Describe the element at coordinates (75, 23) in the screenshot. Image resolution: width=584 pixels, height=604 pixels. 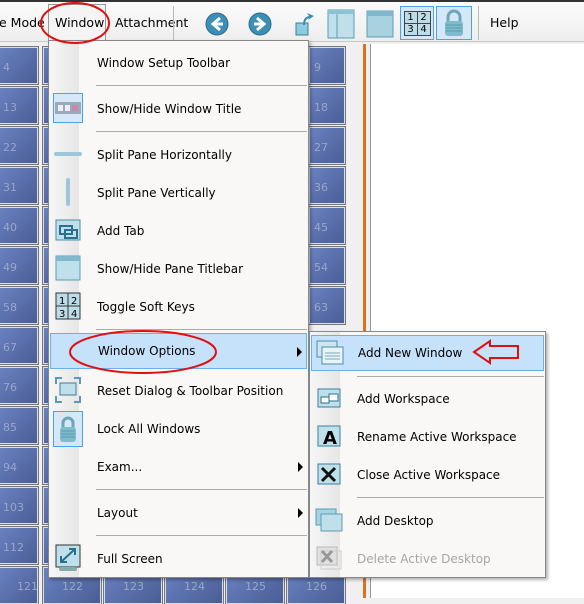
I see `annotation-circle-window-menu` at that location.